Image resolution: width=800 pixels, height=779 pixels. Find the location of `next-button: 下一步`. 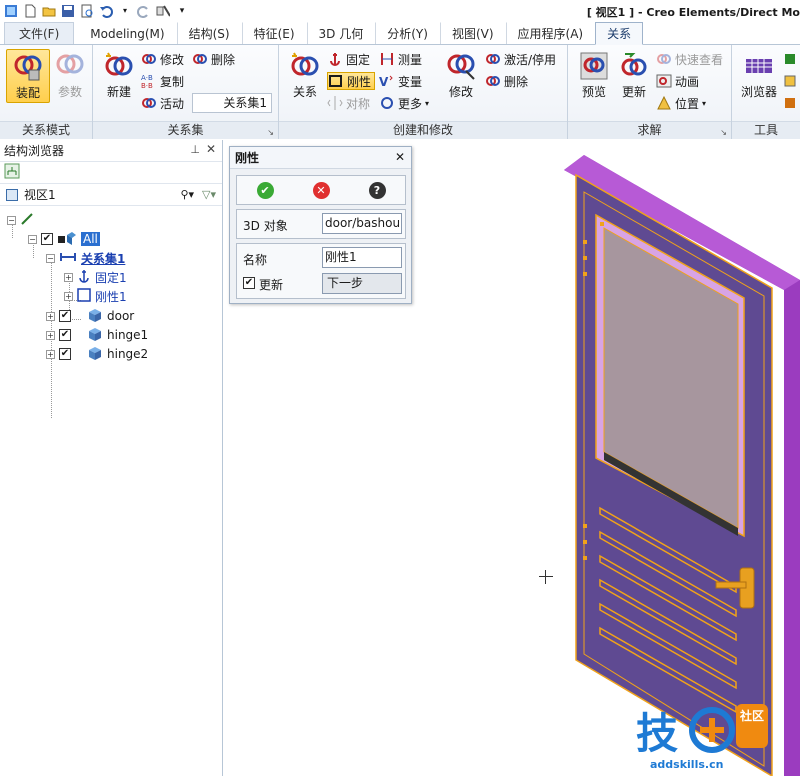

next-button: 下一步 is located at coordinates (362, 283).